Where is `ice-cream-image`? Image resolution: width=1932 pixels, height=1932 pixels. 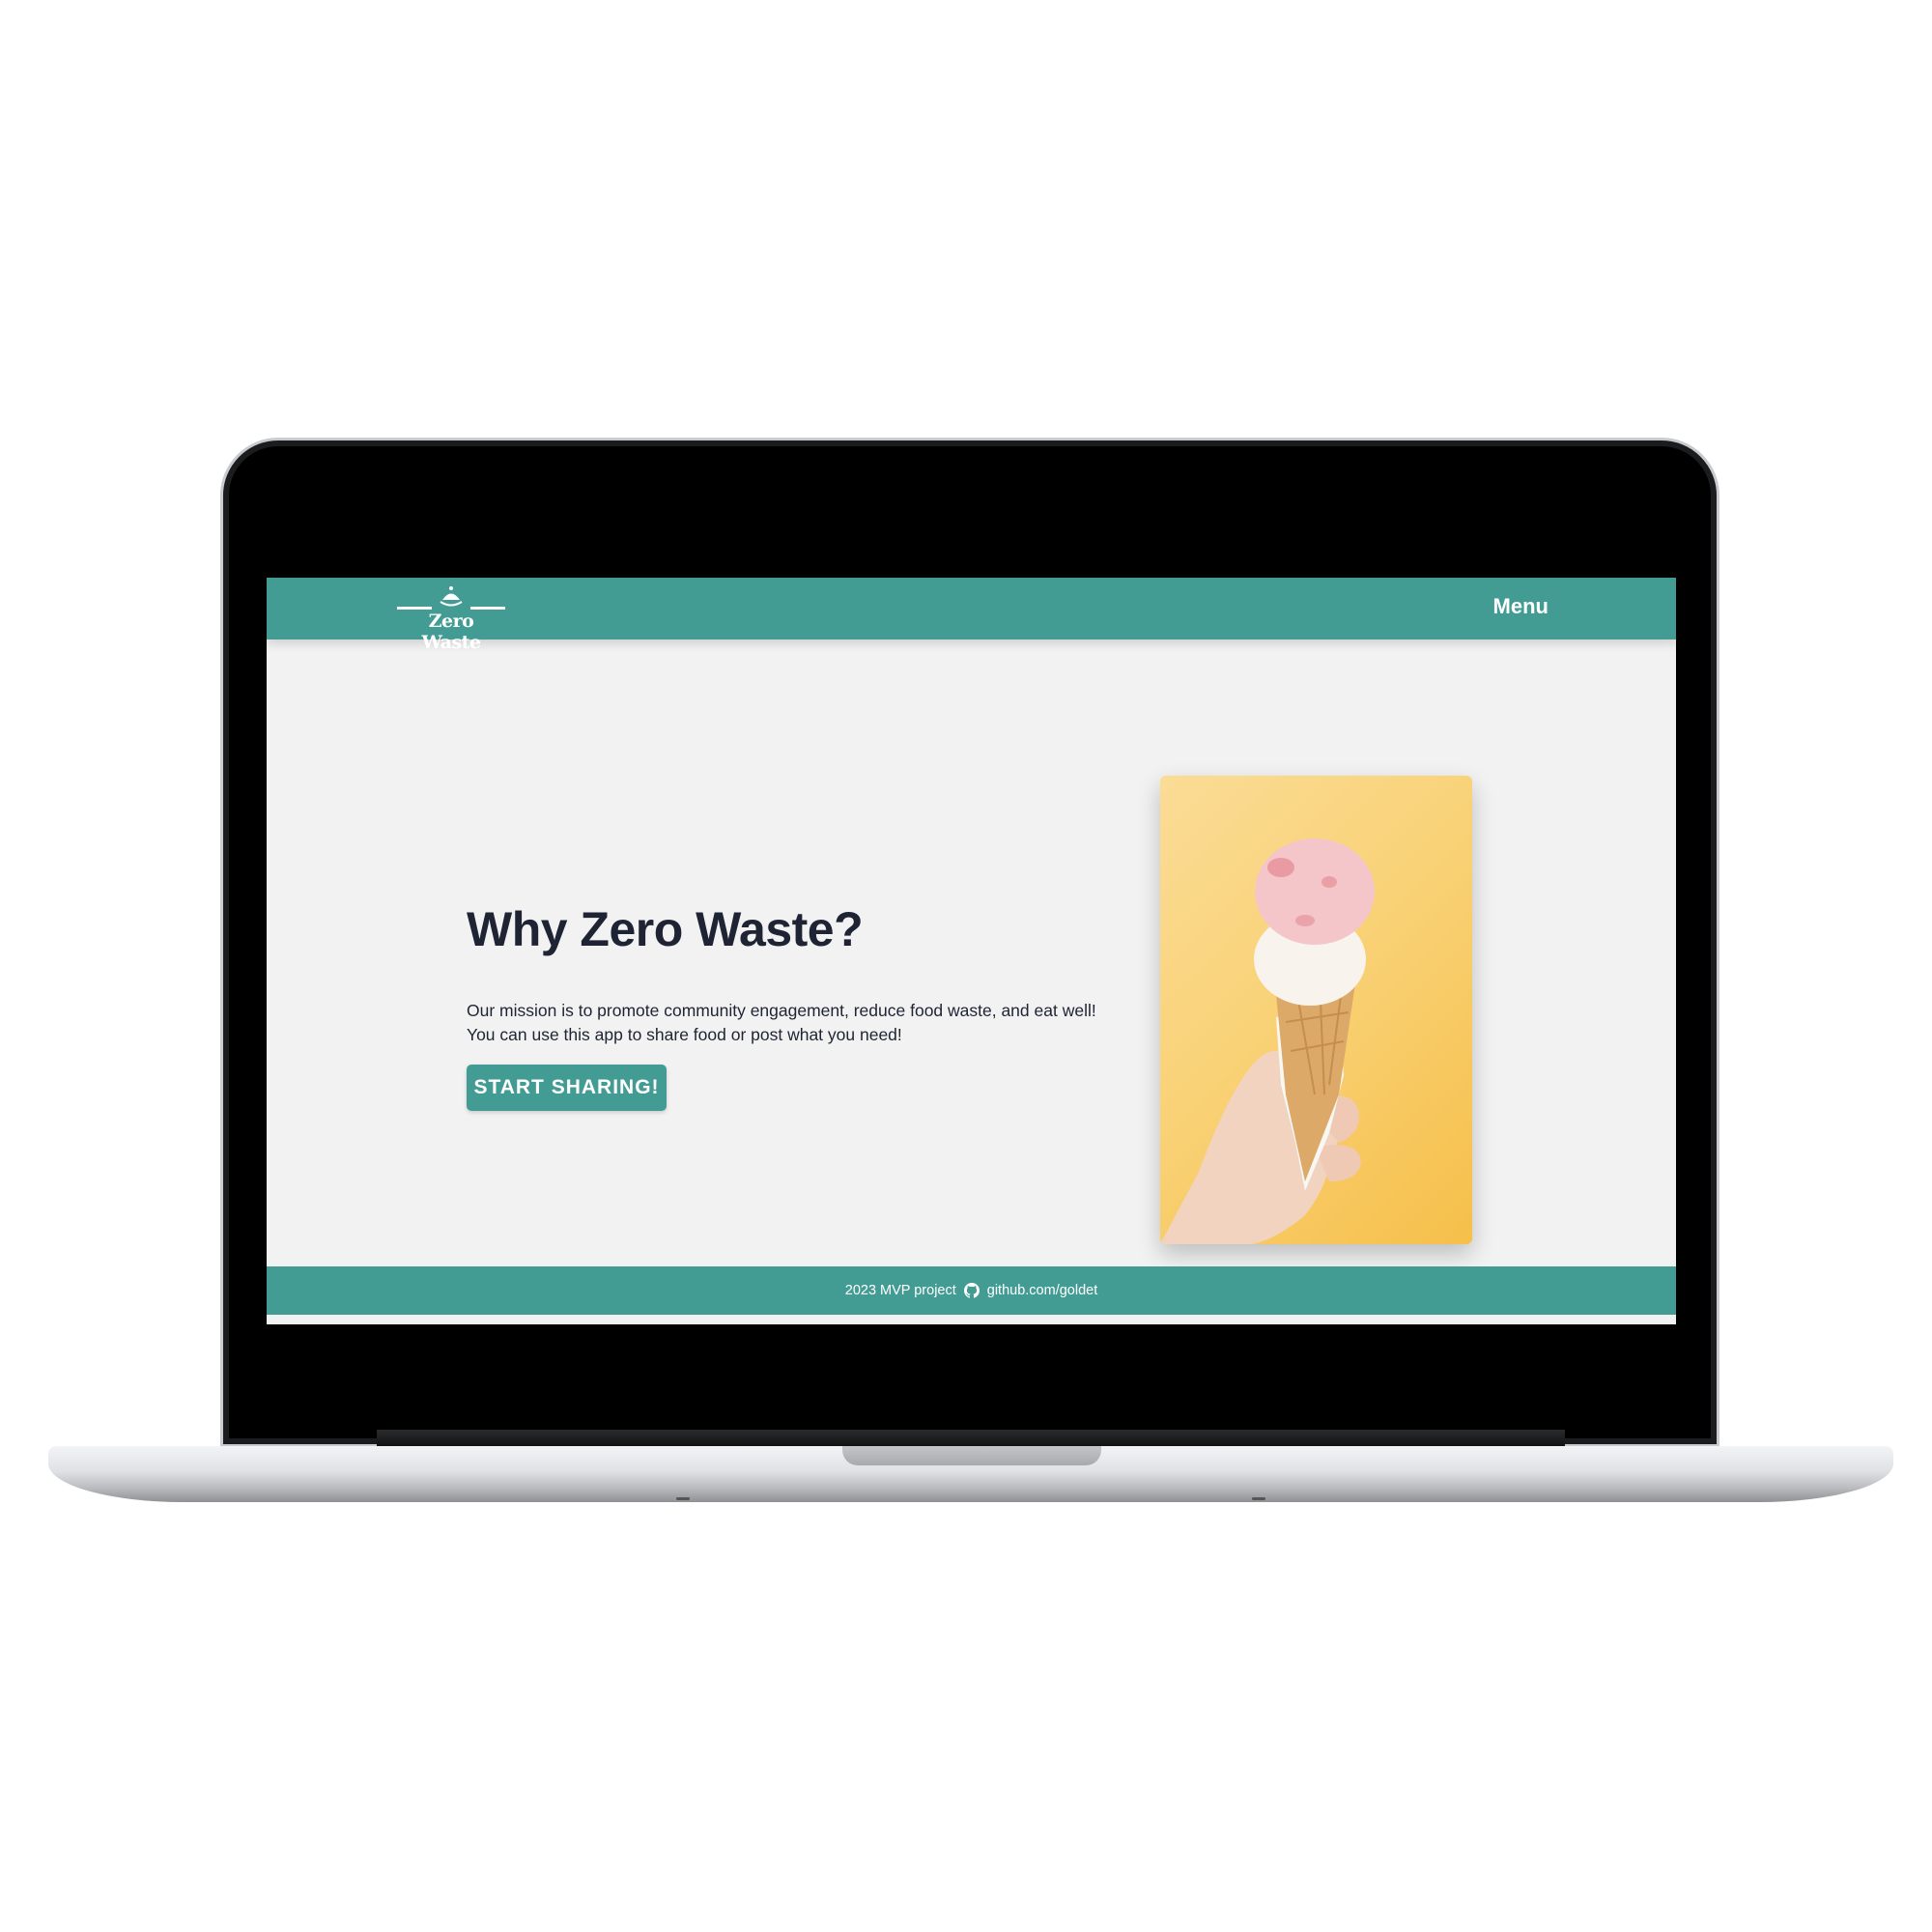
ice-cream-image is located at coordinates (1316, 1010).